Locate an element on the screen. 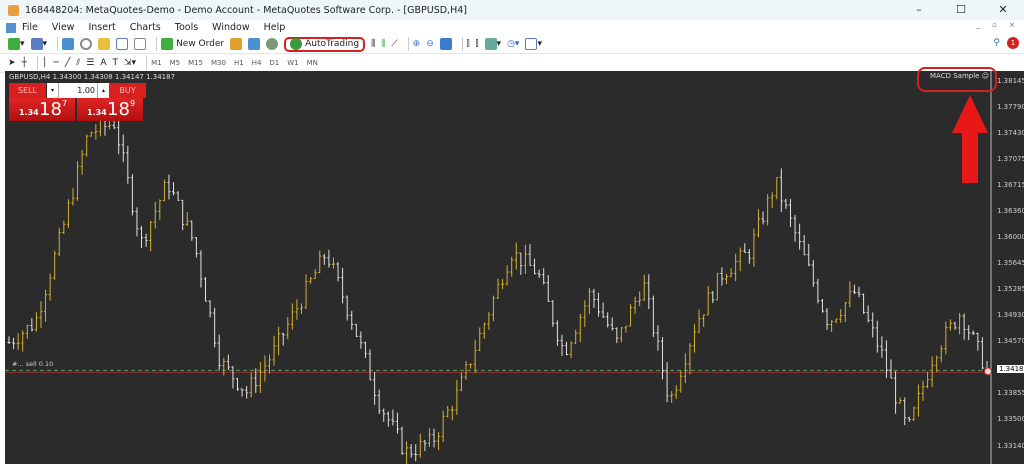  cursor-icon: ➤ is located at coordinates (12, 63).